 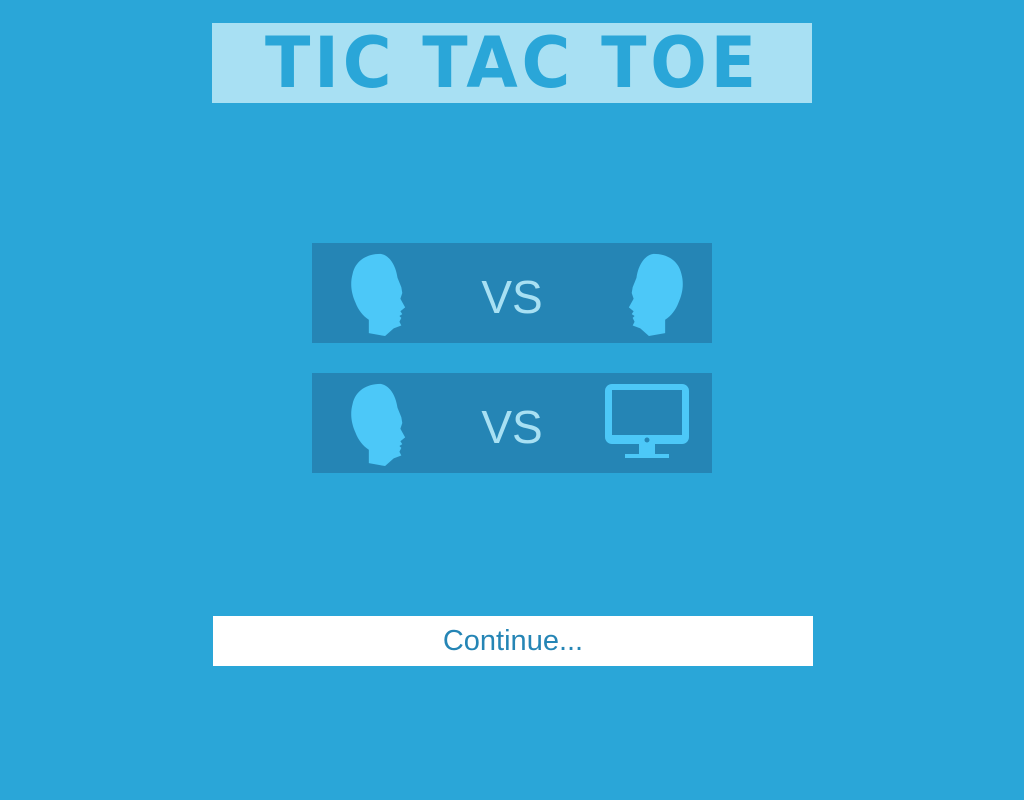 I want to click on title-banner: TIC TAC TOE, so click(x=512, y=63).